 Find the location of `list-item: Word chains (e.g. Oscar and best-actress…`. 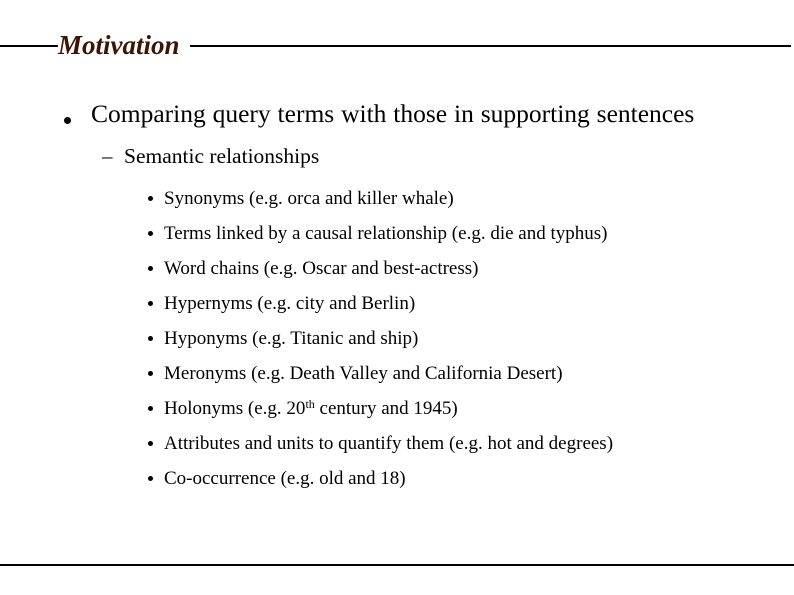

list-item: Word chains (e.g. Oscar and best-actress… is located at coordinates (397, 268).